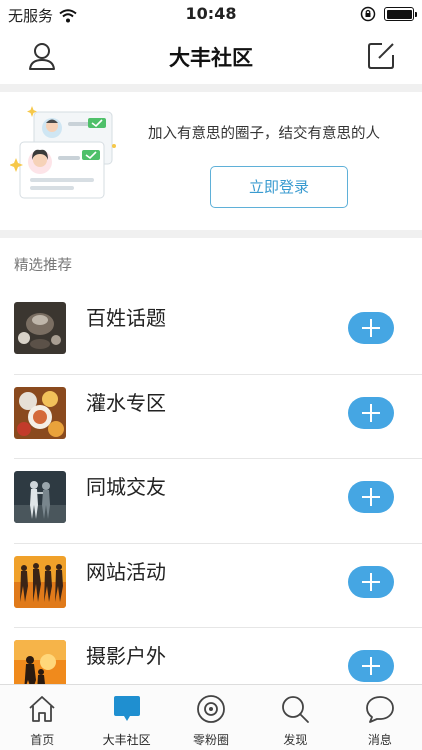 This screenshot has height=750, width=422. I want to click on status-time: 10:48, so click(211, 13).